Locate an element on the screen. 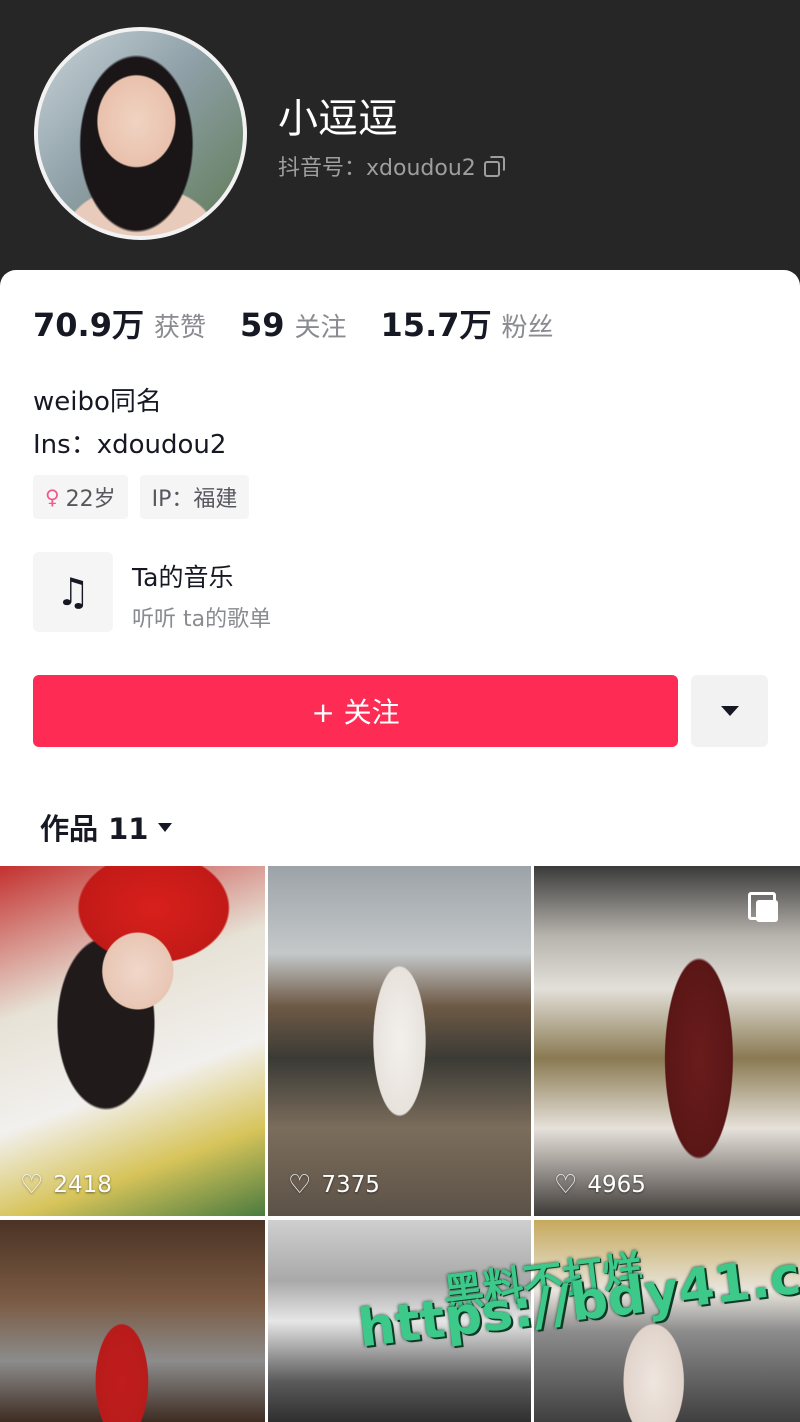 The height and width of the screenshot is (1422, 800). stat-likes-value: 70.9万 is located at coordinates (88, 325).